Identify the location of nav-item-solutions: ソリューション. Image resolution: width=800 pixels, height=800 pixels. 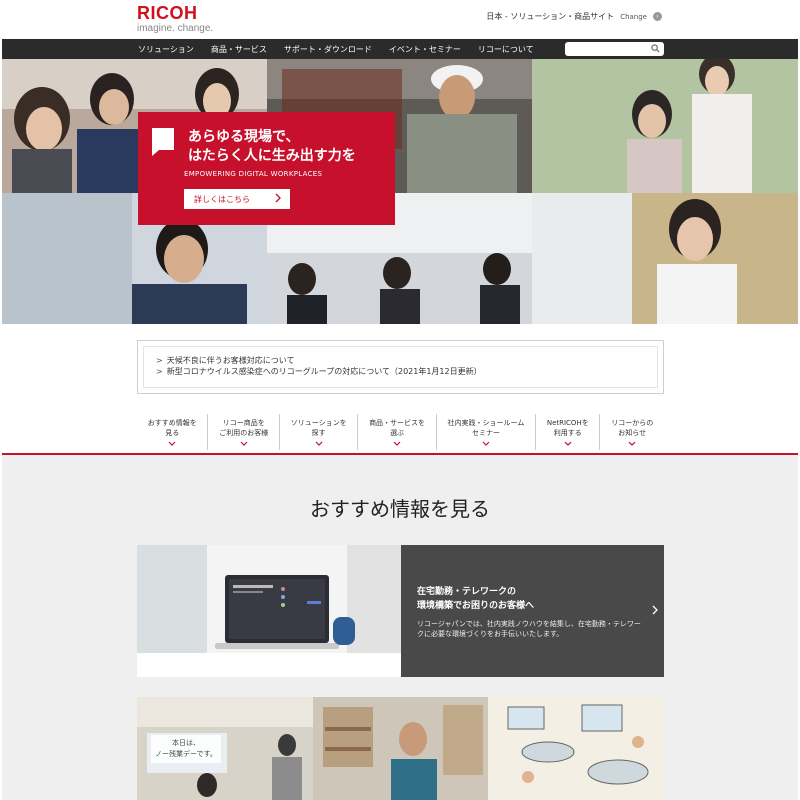
(166, 49).